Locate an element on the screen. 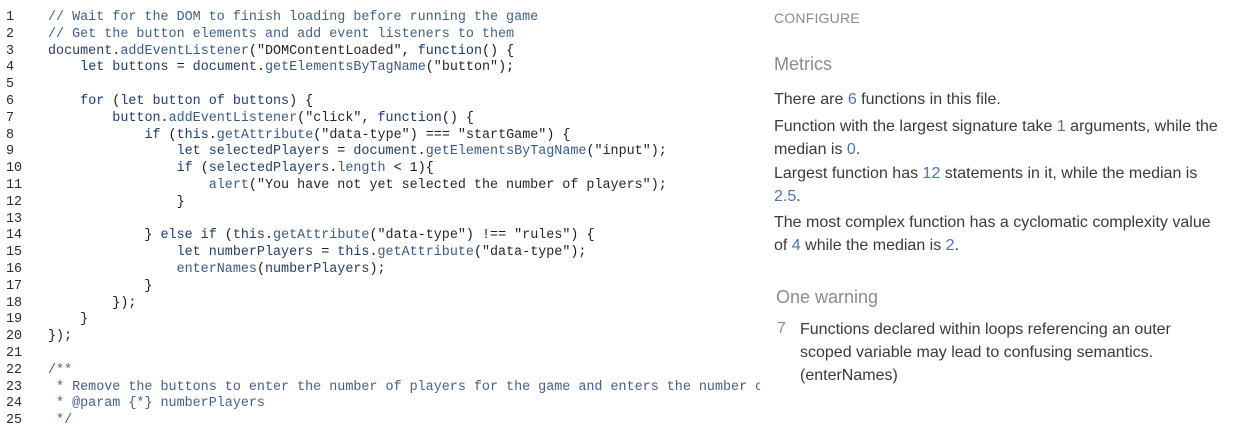 This screenshot has width=1246, height=428. line-number: 9 is located at coordinates (10, 152).